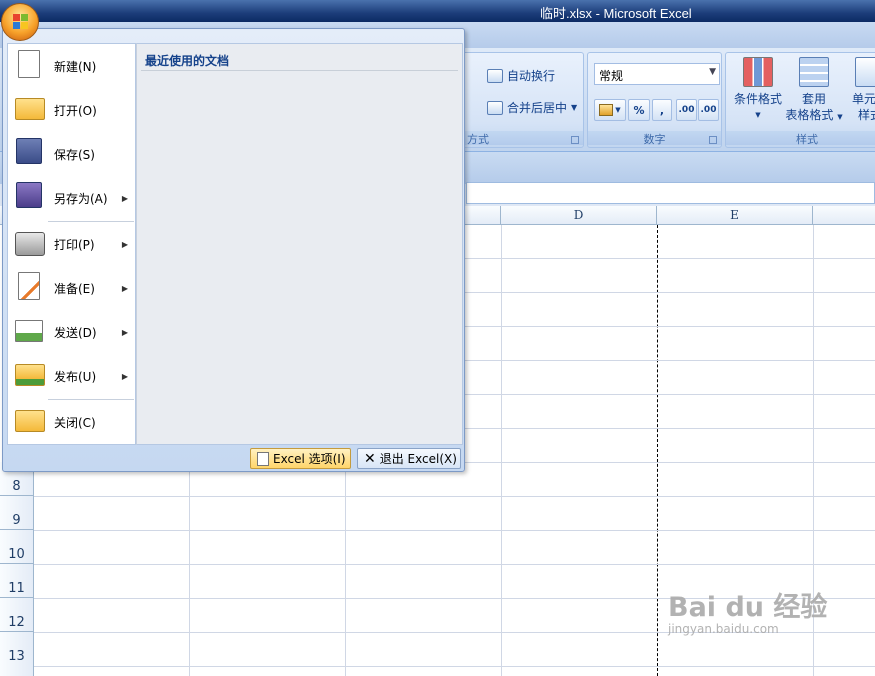 The height and width of the screenshot is (676, 875). I want to click on conditional-format-button: 条件格式 ▼, so click(758, 90).